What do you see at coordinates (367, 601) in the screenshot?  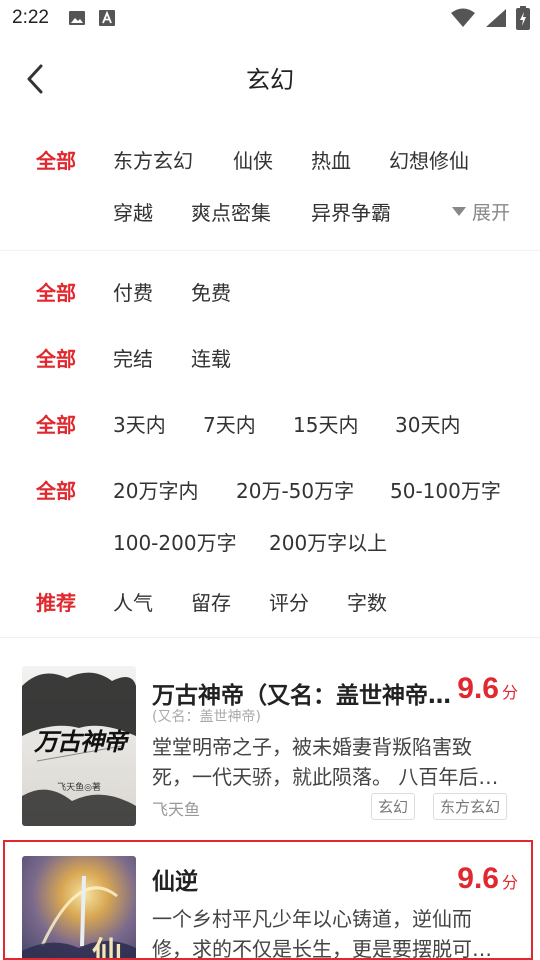 I see `sort-option: 字数` at bounding box center [367, 601].